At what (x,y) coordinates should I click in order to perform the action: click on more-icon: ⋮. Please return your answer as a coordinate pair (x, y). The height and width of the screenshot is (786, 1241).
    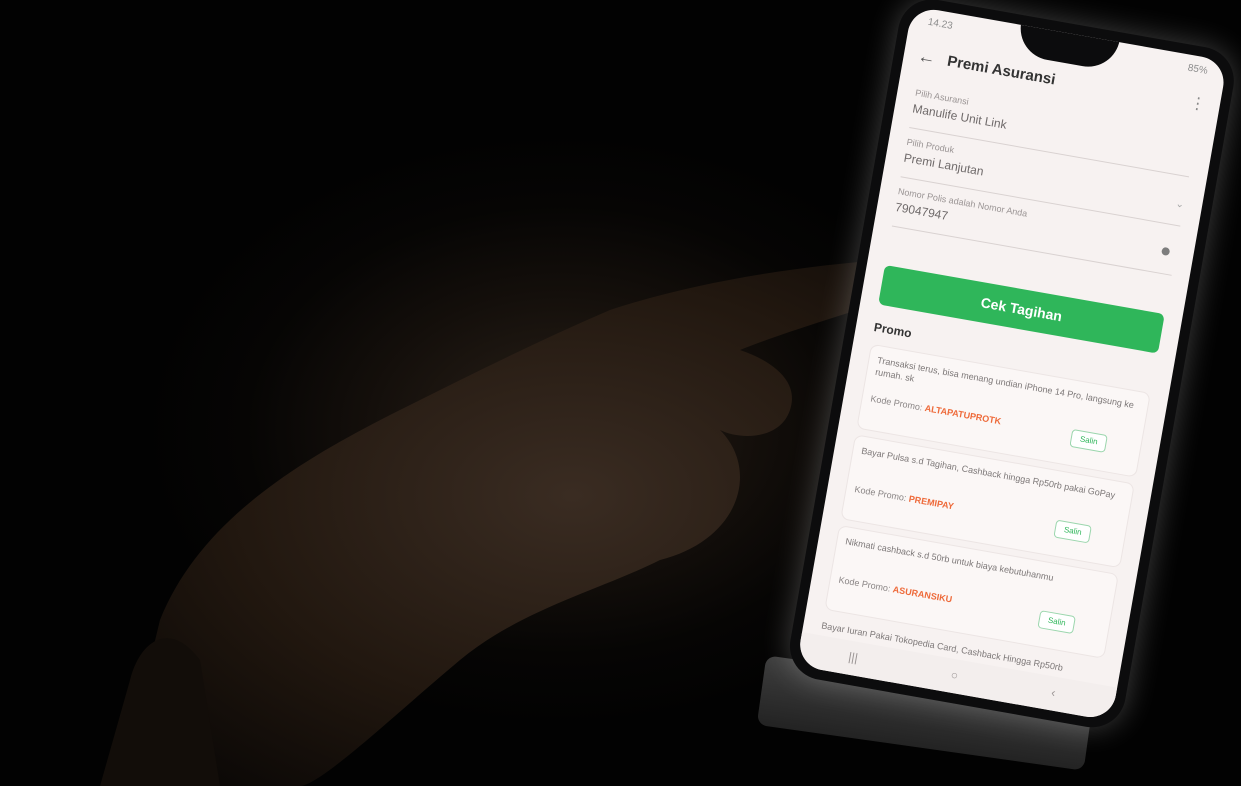
    Looking at the image, I should click on (1197, 104).